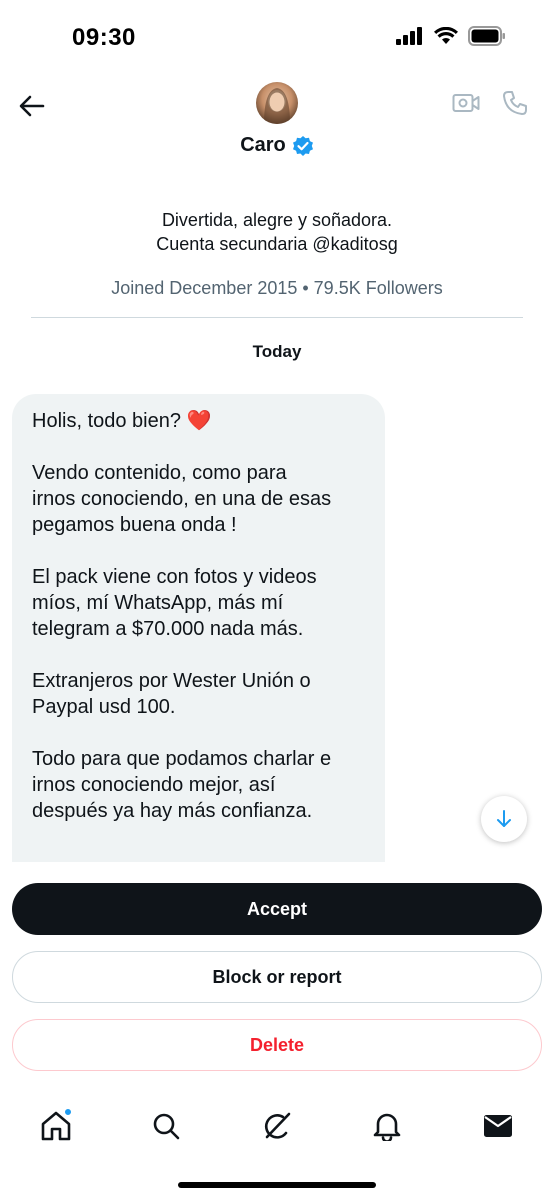 This screenshot has height=1200, width=554. I want to click on arrow-down-icon, so click(504, 819).